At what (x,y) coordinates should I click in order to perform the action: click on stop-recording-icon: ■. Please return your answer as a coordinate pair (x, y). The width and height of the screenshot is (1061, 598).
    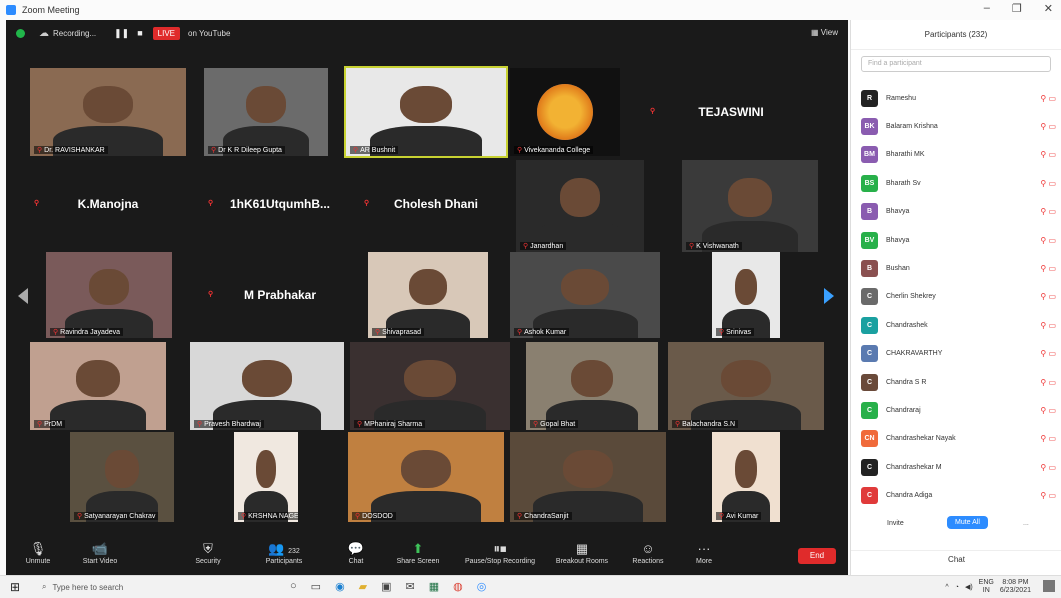
    Looking at the image, I should click on (139, 33).